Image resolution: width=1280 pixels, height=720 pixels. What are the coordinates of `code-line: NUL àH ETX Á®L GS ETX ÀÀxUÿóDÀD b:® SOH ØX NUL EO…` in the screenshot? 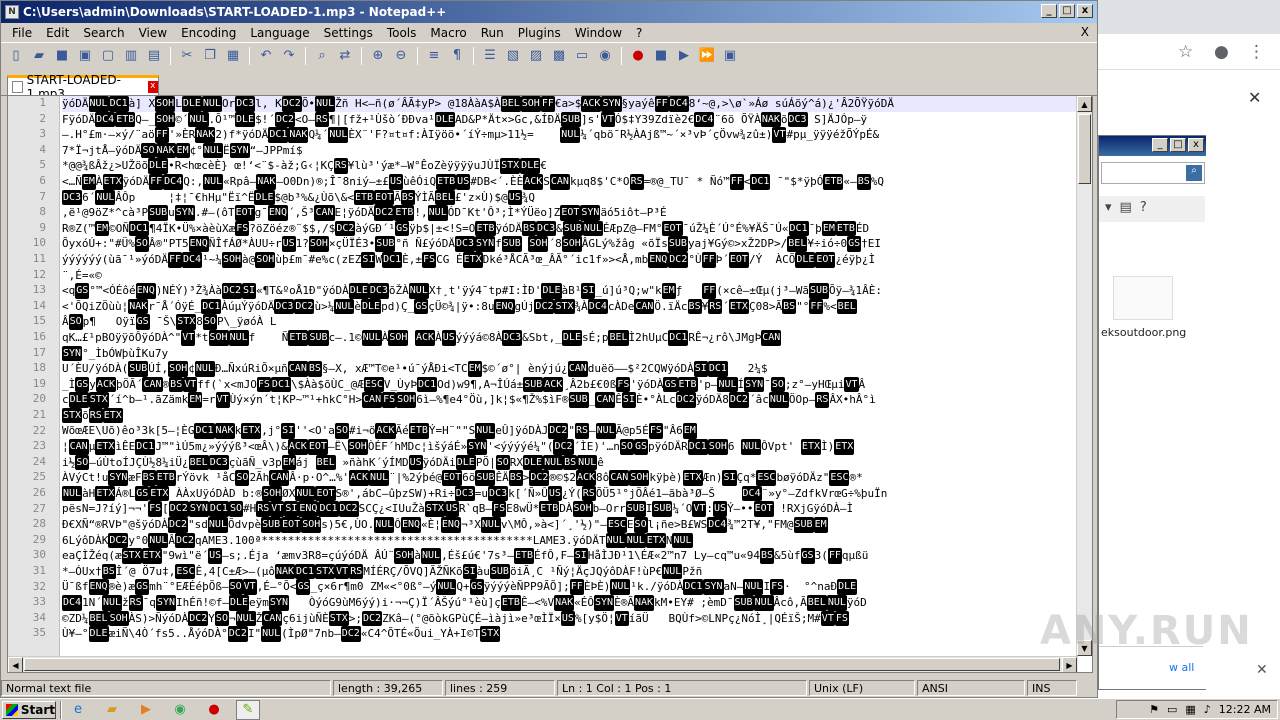 It's located at (569, 493).